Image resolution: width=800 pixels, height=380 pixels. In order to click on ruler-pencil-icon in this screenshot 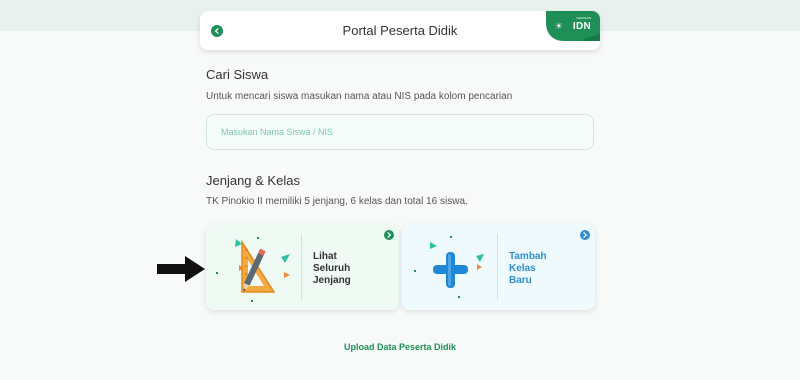, I will do `click(253, 269)`.